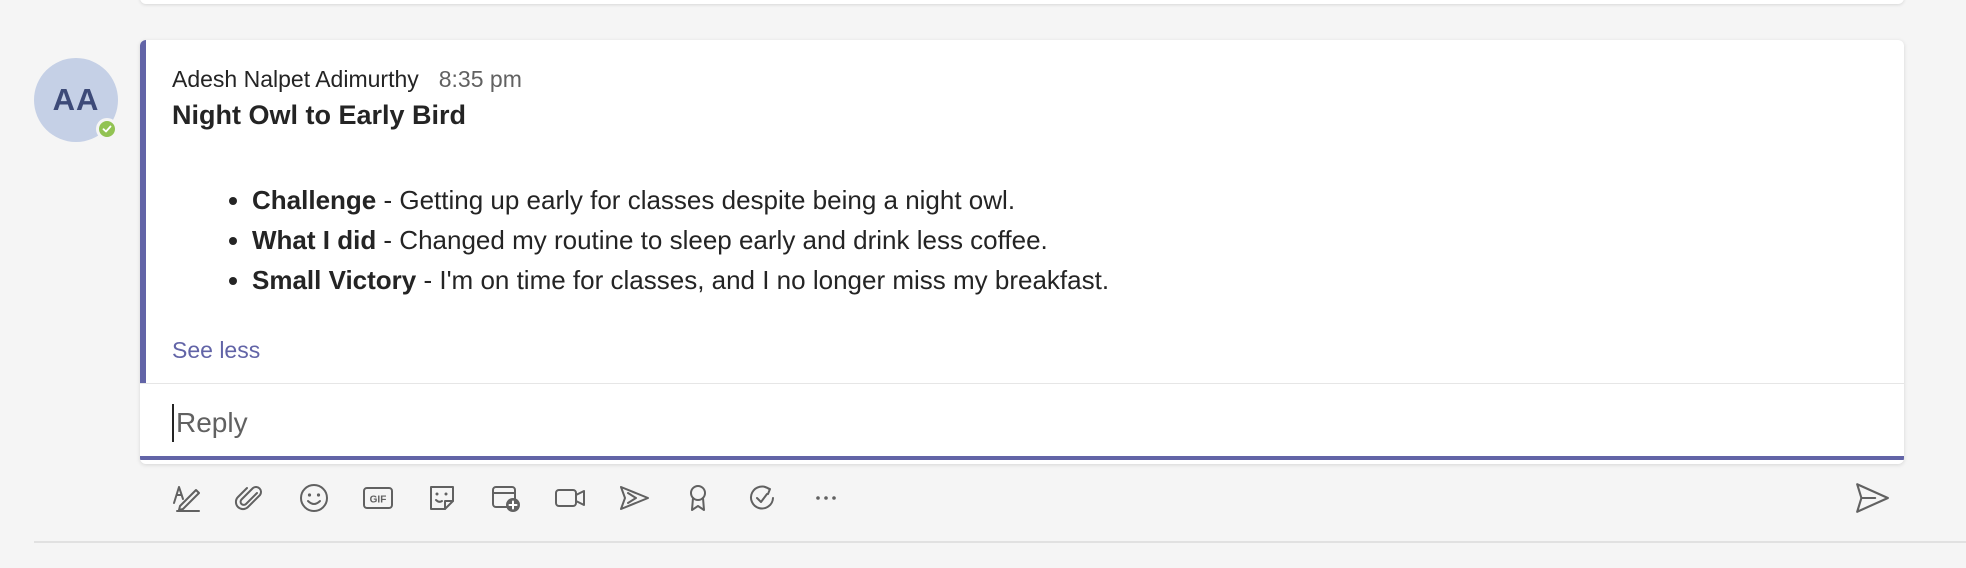  Describe the element at coordinates (107, 129) in the screenshot. I see `presence-available-icon` at that location.